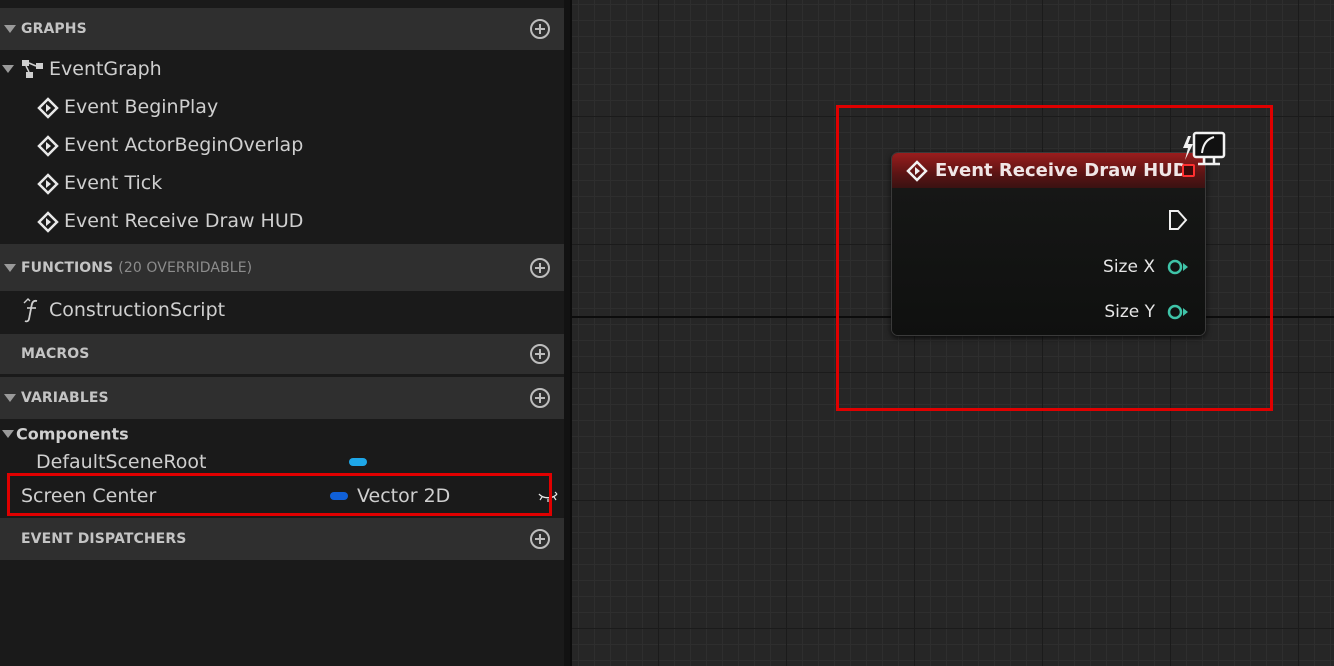  Describe the element at coordinates (282, 398) in the screenshot. I see `variables-section-header: VARIABLES` at that location.